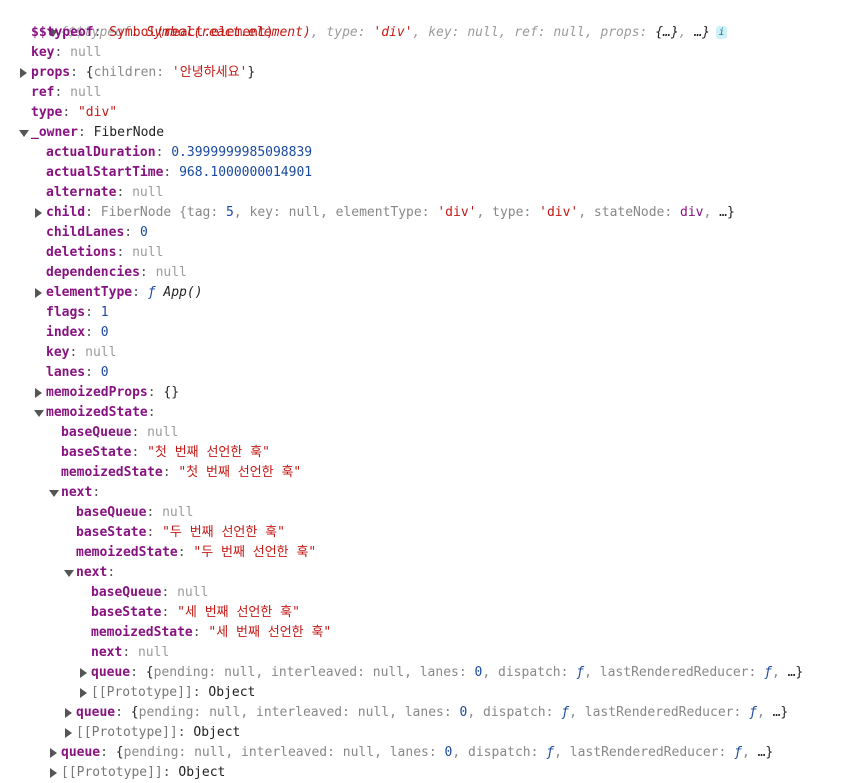 Image resolution: width=868 pixels, height=783 pixels. What do you see at coordinates (58, 352) in the screenshot?
I see `property-key: key` at bounding box center [58, 352].